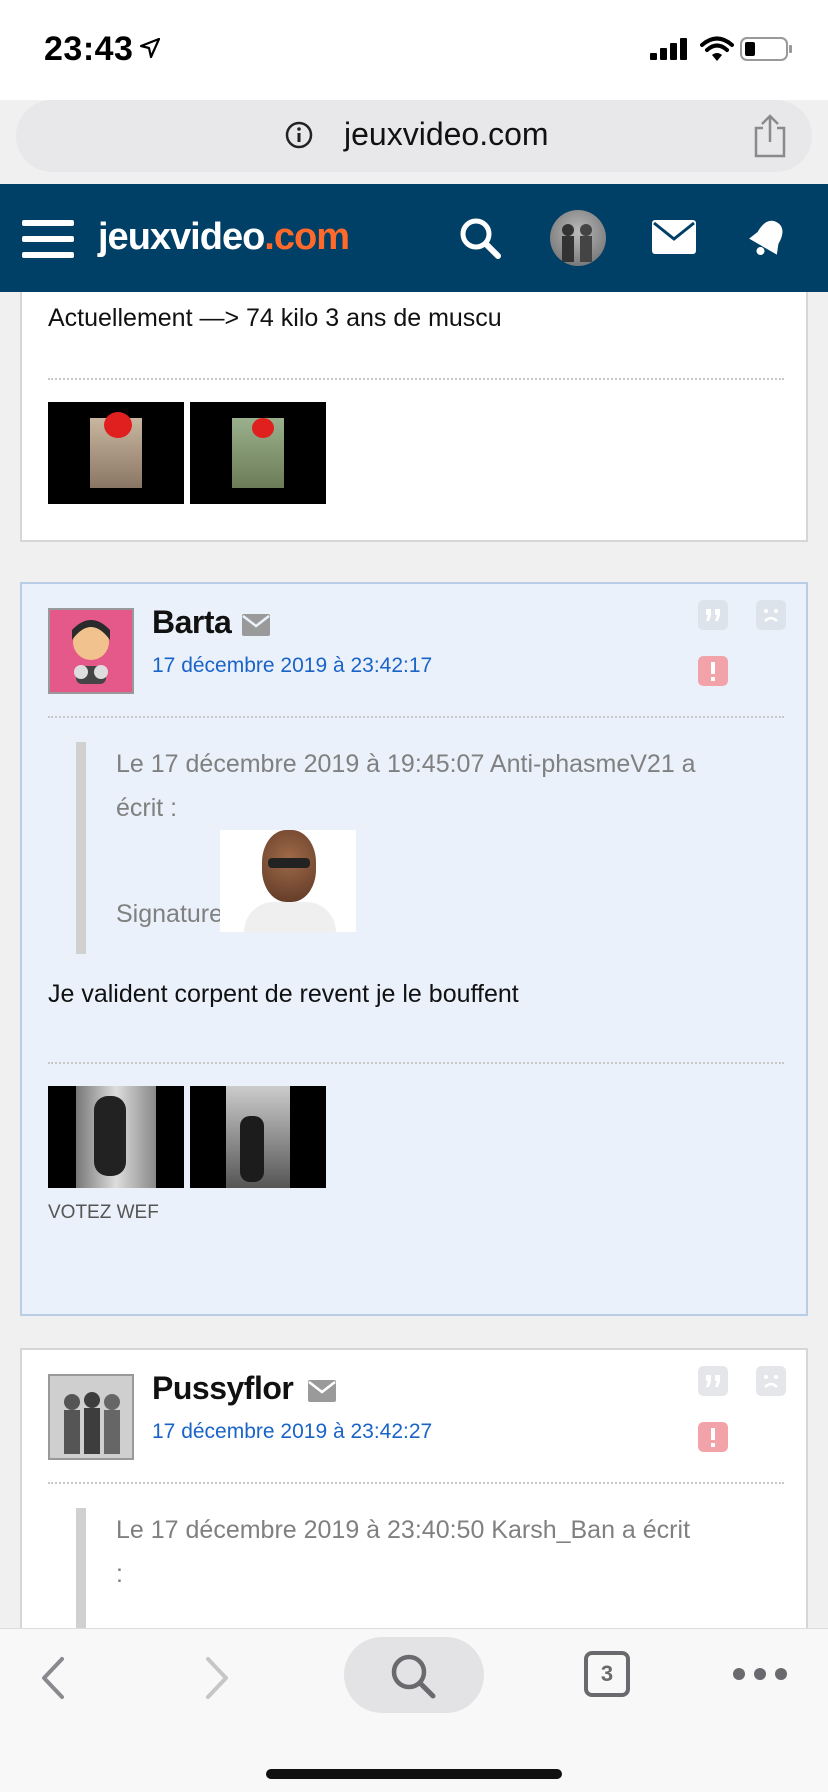  What do you see at coordinates (307, 237) in the screenshot?
I see `logo-suffix: .com` at bounding box center [307, 237].